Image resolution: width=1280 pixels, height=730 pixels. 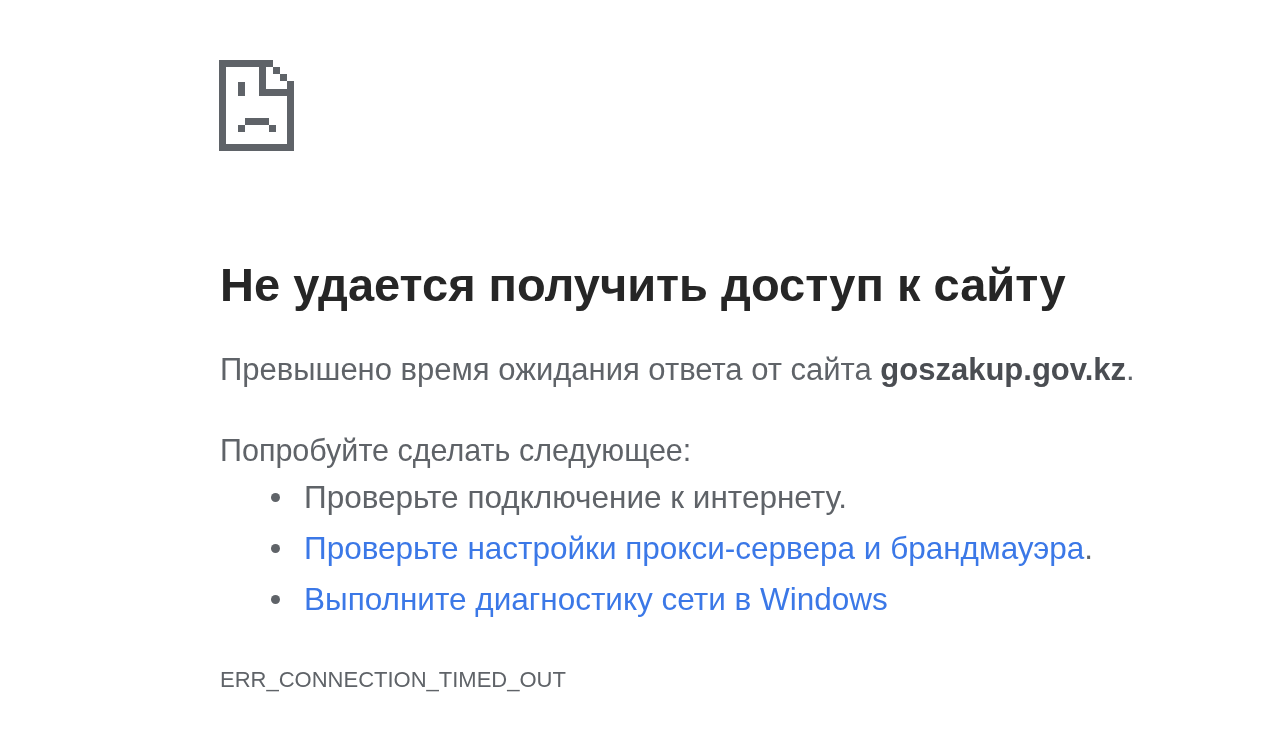 I want to click on error-heading: Не удается получить доступ к сайту, so click(x=643, y=285).